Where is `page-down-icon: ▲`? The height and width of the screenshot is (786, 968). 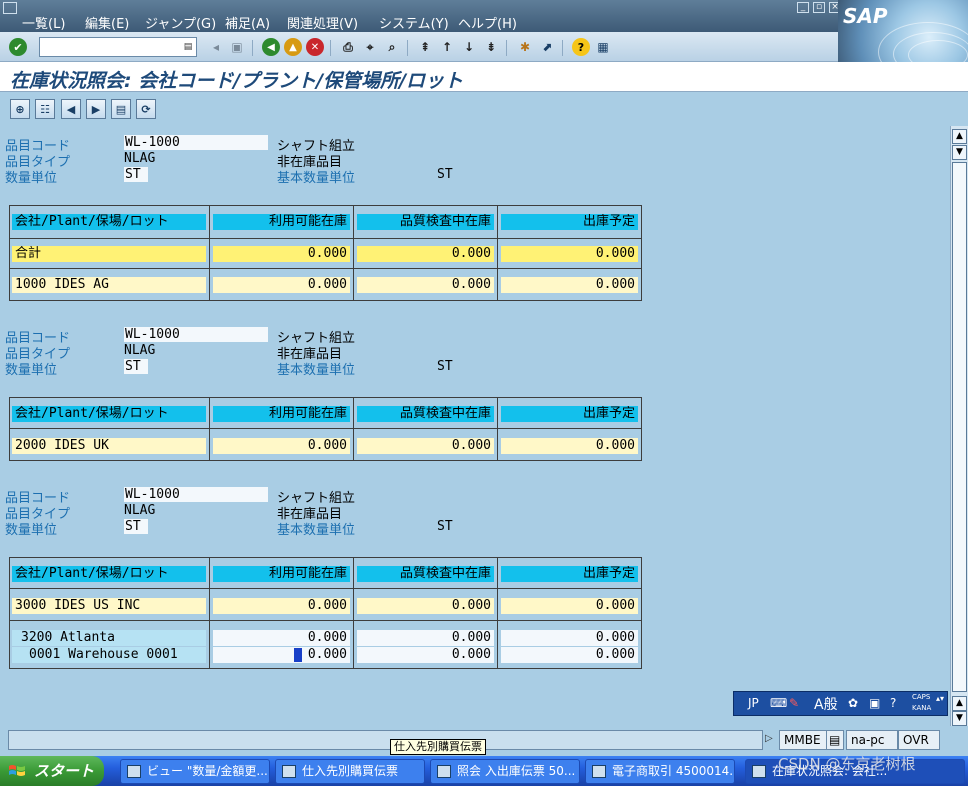 page-down-icon: ▲ is located at coordinates (959, 703).